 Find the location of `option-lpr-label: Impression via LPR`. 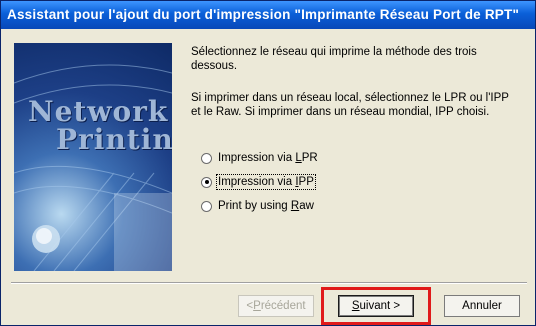

option-lpr-label: Impression via LPR is located at coordinates (268, 158).